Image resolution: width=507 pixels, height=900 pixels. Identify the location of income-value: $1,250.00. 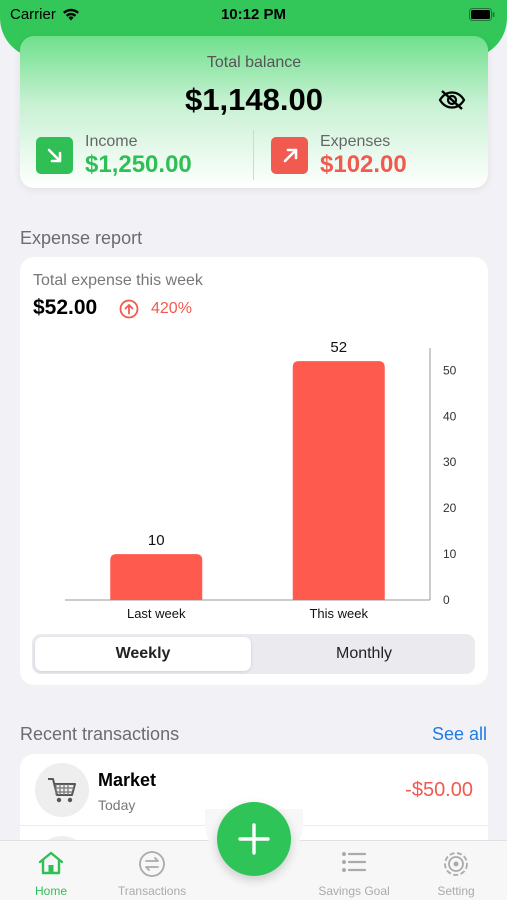
(138, 164).